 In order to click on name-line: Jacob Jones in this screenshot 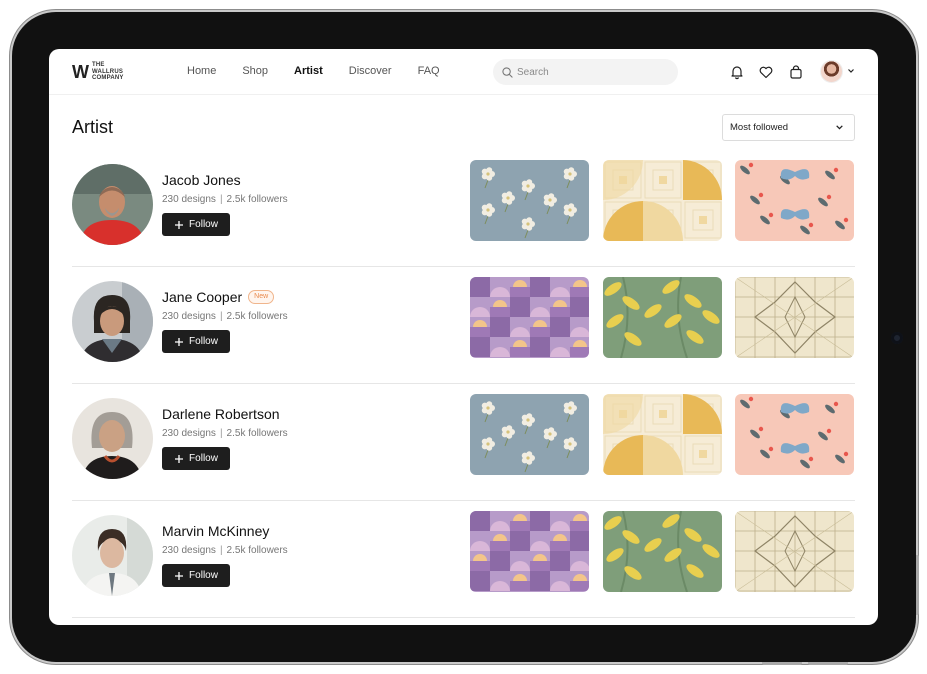, I will do `click(225, 180)`.